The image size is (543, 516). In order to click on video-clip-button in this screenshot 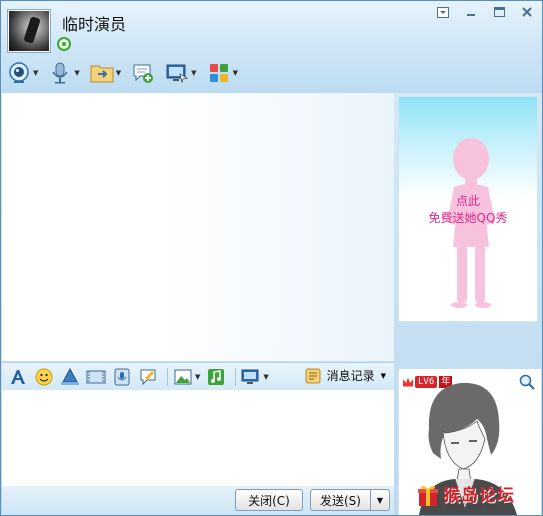, I will do `click(96, 377)`.